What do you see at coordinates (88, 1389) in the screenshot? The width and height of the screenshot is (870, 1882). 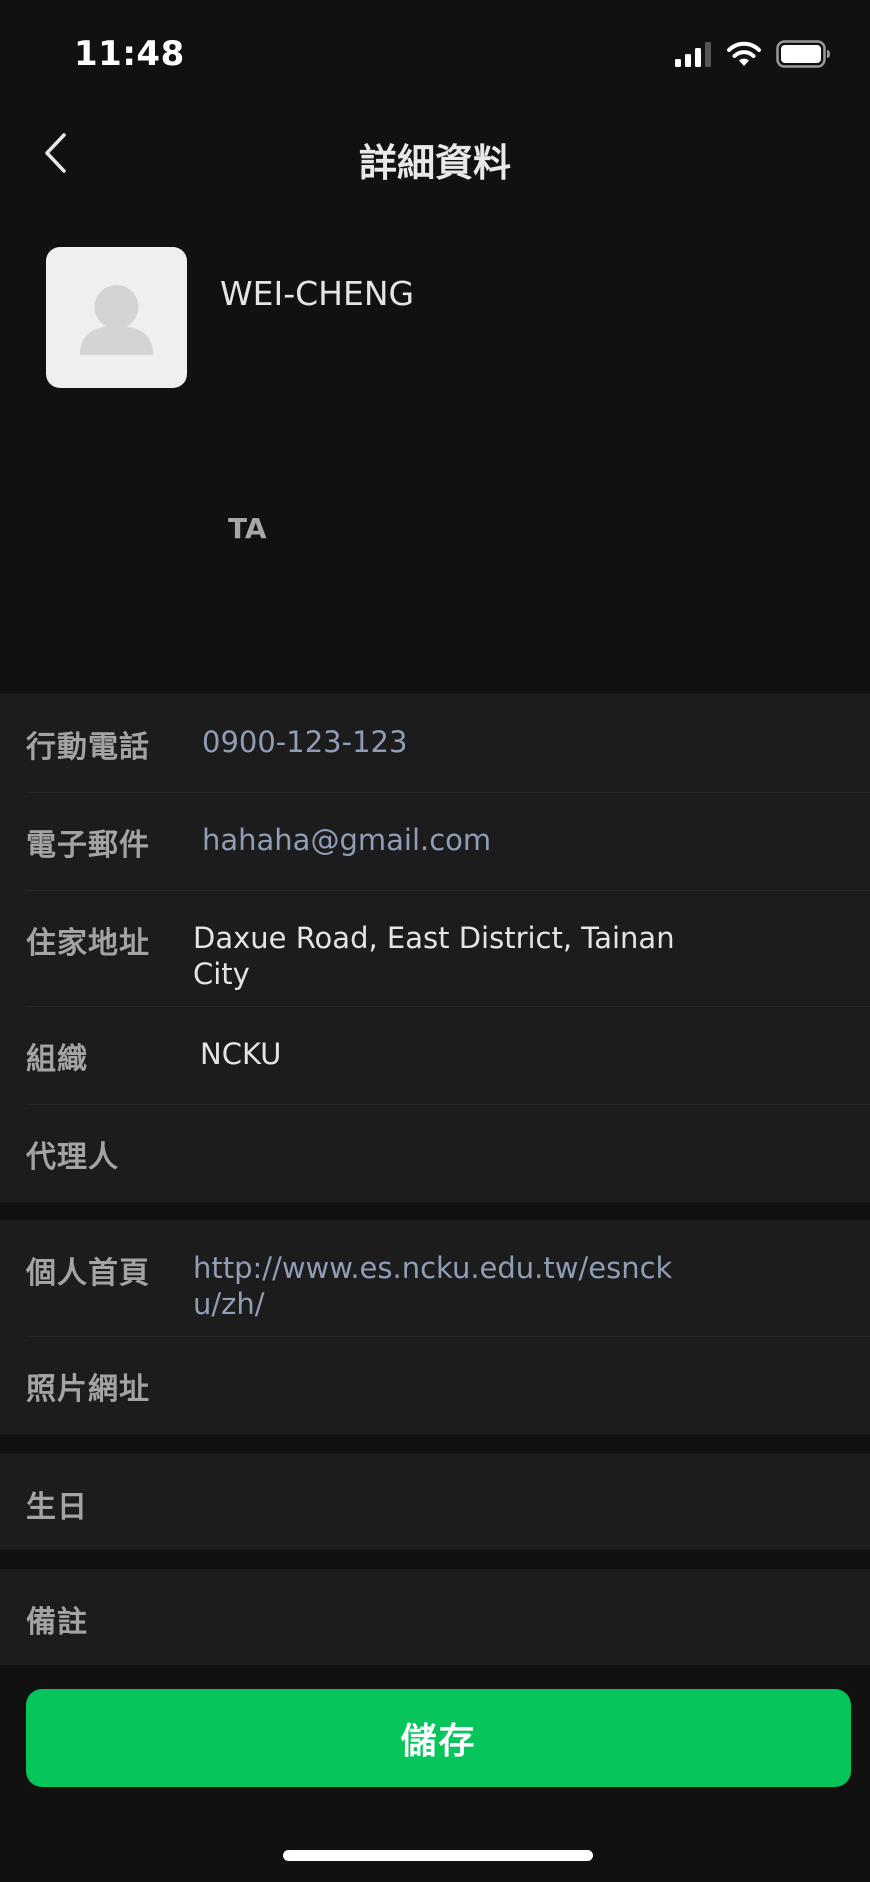 I see `photo-url-label: 照片網址` at bounding box center [88, 1389].